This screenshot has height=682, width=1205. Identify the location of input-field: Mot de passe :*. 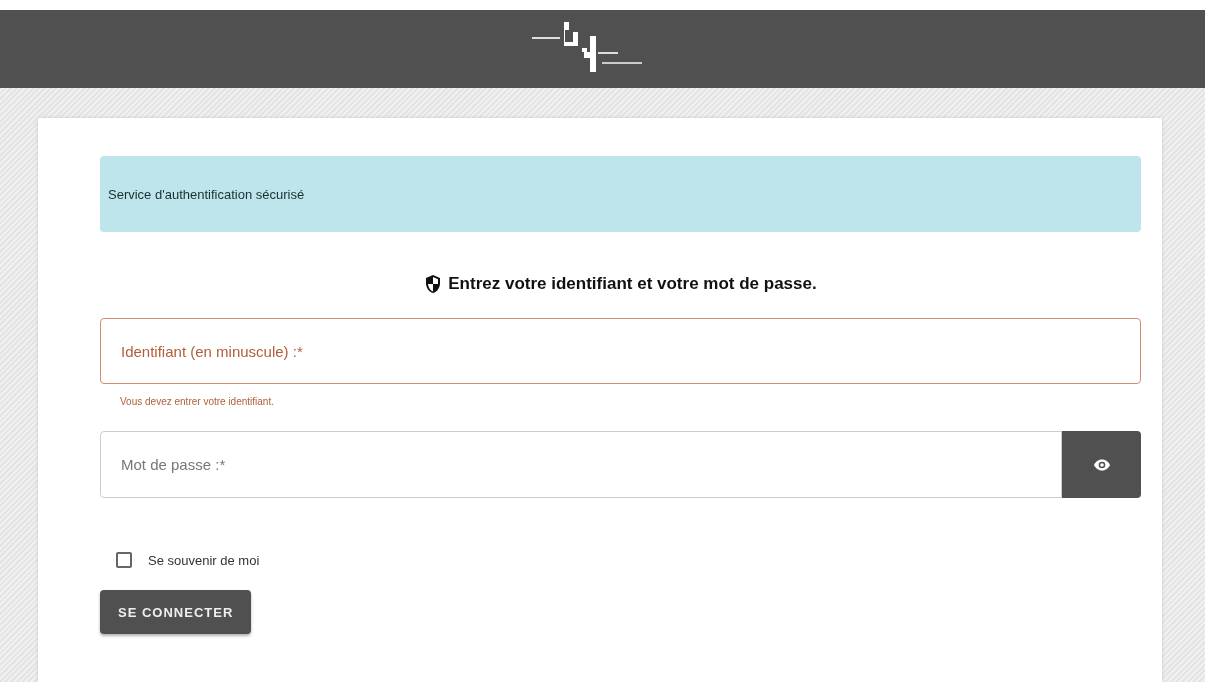
(581, 464).